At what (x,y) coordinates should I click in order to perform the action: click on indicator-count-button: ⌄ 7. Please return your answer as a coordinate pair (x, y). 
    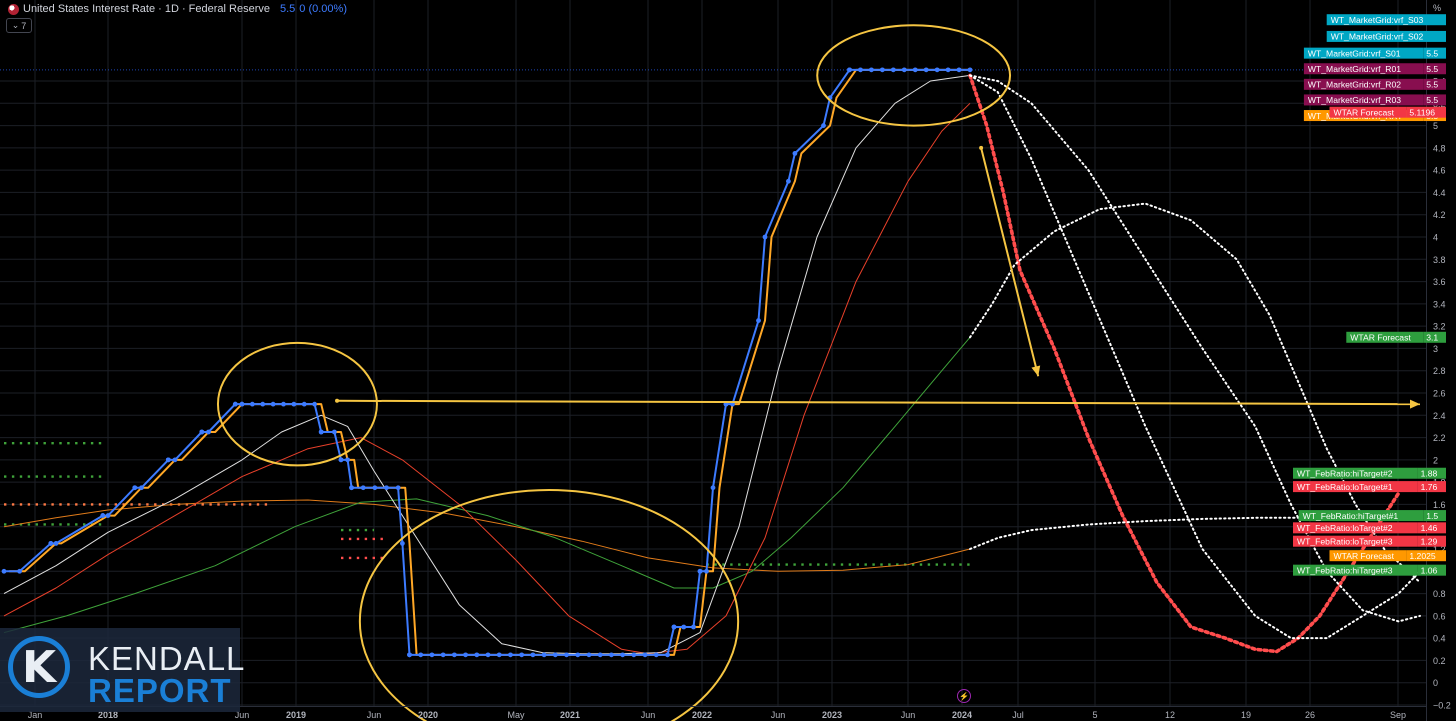
    Looking at the image, I should click on (19, 25).